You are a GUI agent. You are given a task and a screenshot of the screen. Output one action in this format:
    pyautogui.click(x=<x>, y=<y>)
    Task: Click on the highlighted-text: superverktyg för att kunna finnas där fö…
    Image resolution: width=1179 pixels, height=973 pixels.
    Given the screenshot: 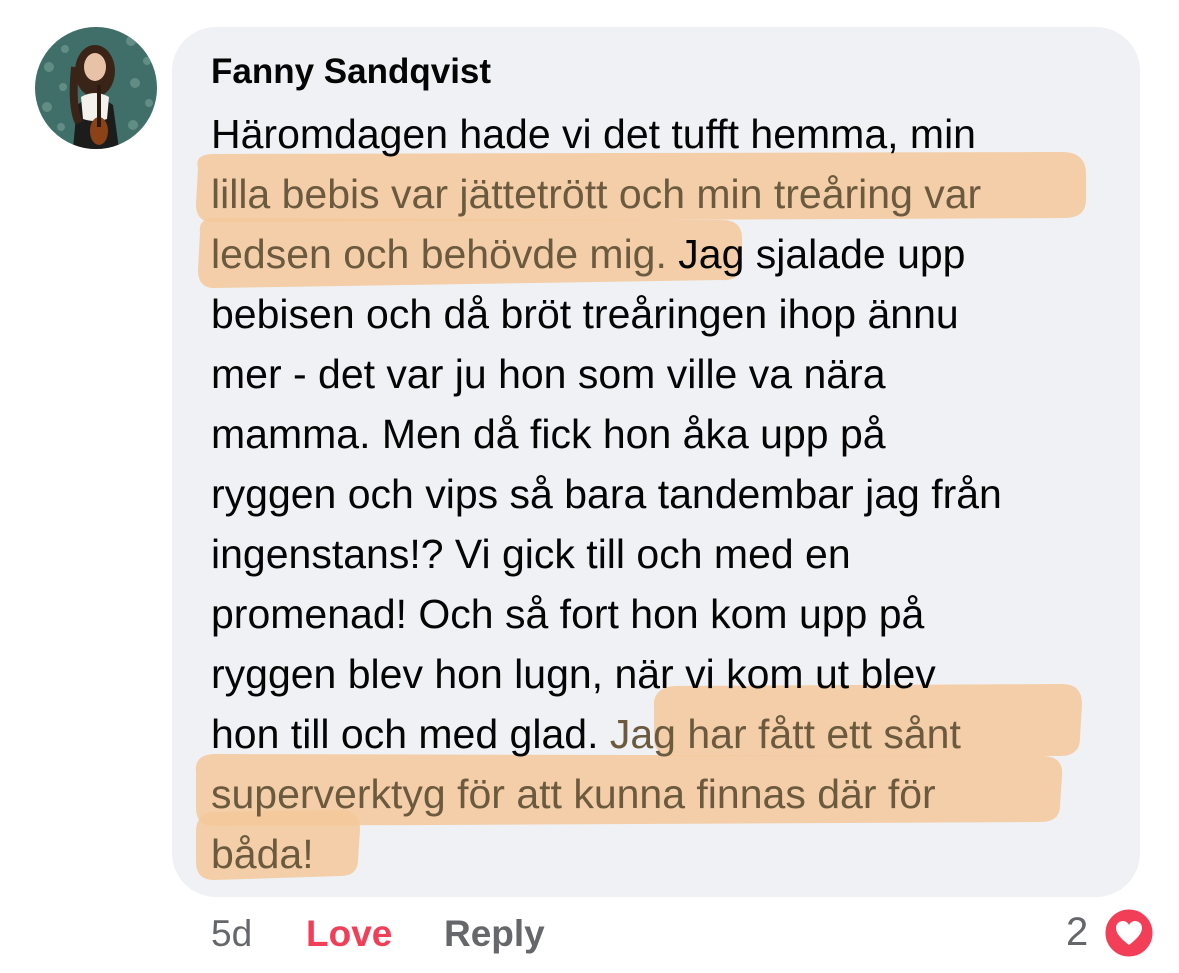 What is the action you would take?
    pyautogui.click(x=573, y=794)
    